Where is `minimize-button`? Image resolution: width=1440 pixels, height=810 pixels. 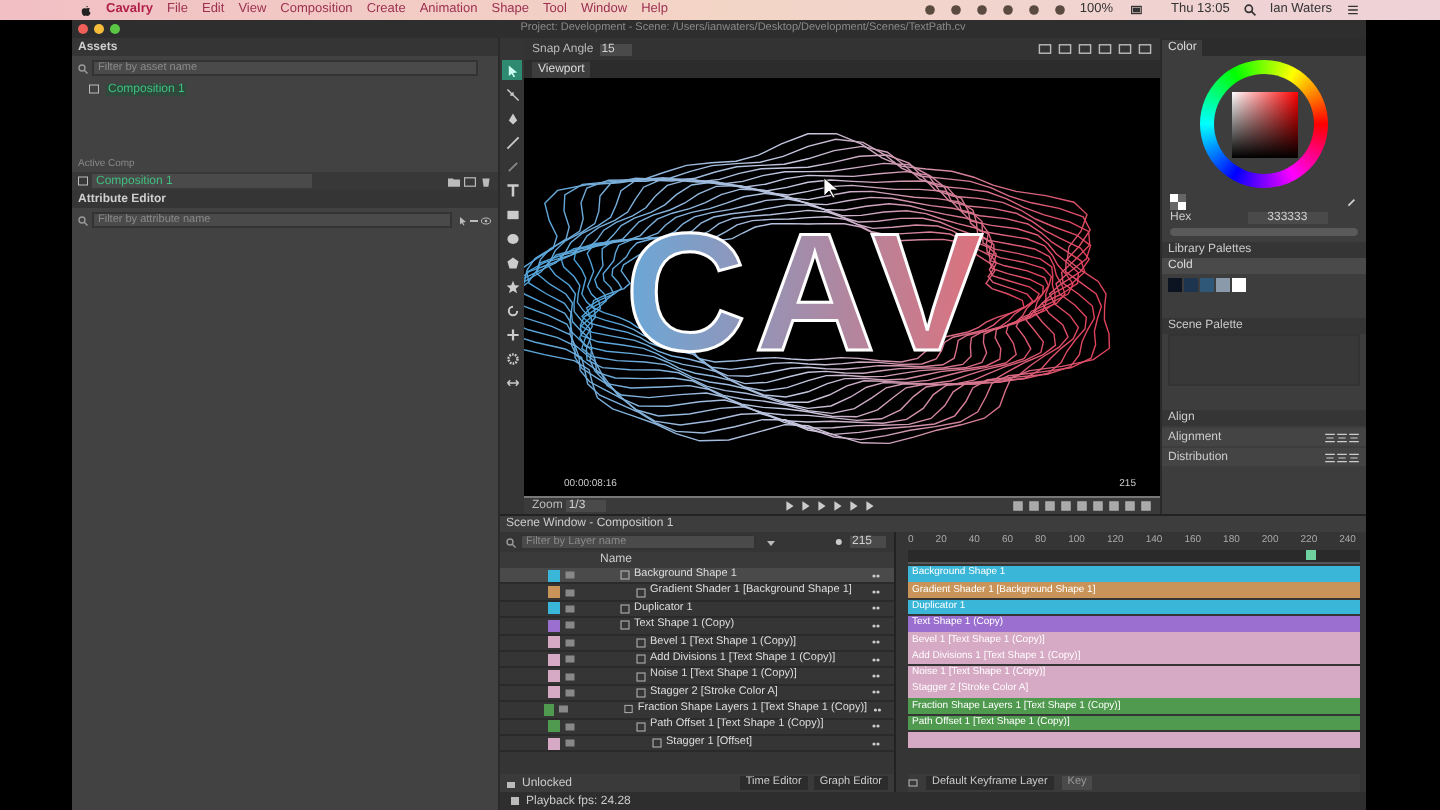 minimize-button is located at coordinates (99, 29).